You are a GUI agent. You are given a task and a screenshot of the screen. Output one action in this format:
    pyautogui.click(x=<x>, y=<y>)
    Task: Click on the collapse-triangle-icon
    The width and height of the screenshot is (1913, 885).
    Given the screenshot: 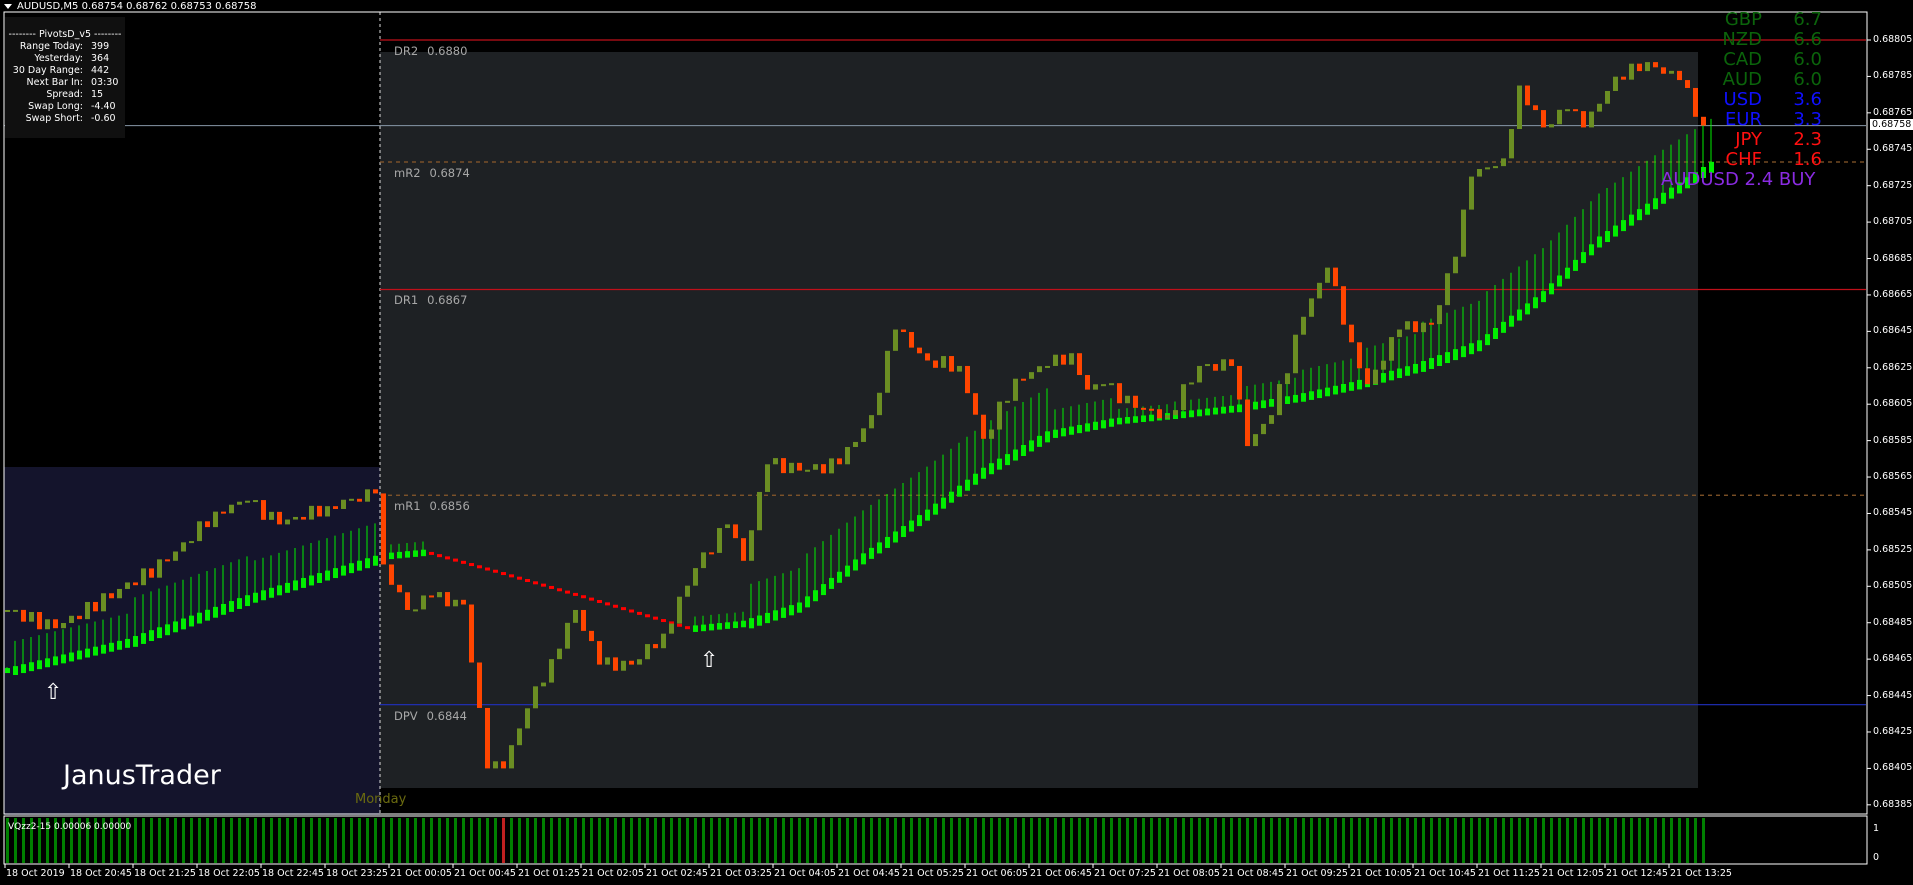 What is the action you would take?
    pyautogui.click(x=8, y=6)
    